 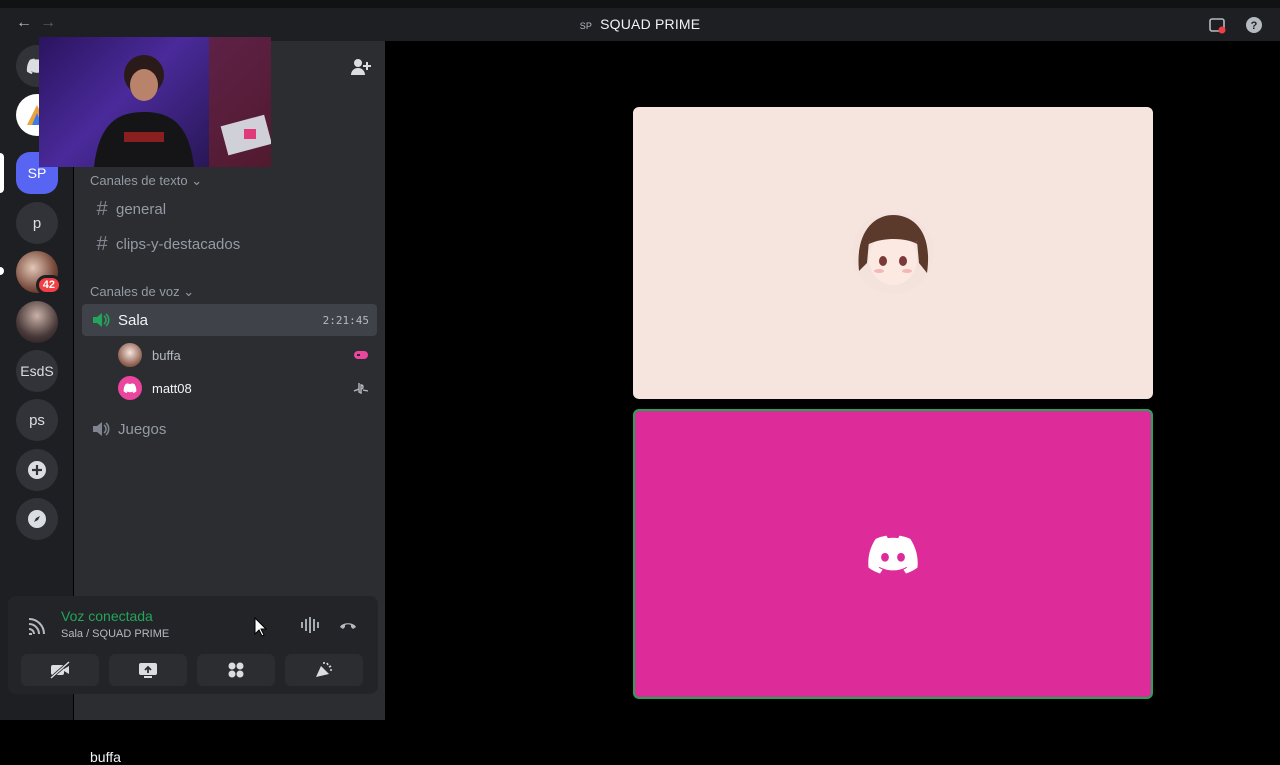 I want to click on call-timer: 2:21:45, so click(x=345, y=320).